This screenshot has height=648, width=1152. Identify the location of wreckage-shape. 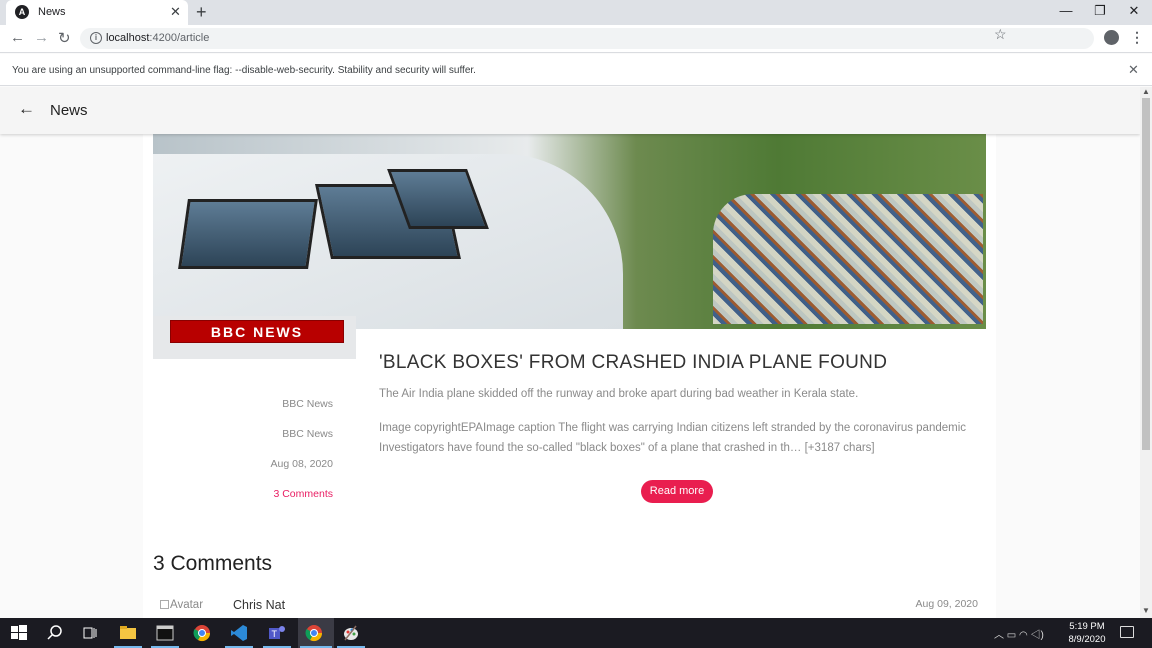
(848, 259).